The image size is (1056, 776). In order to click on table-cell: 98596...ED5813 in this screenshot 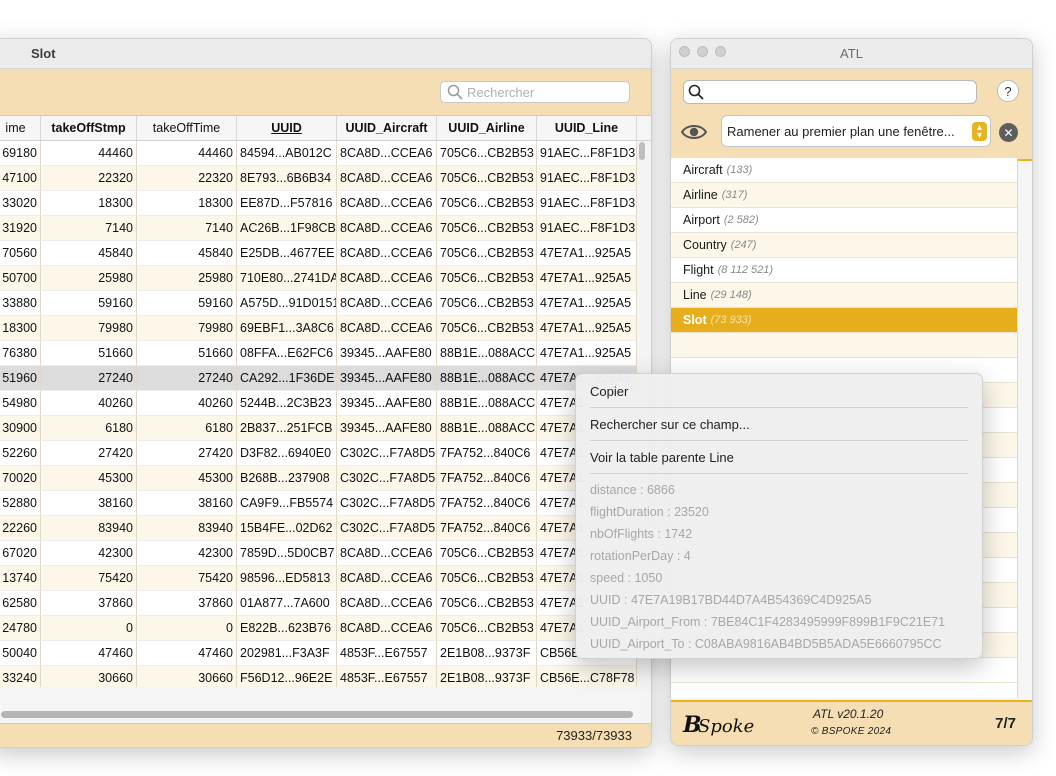, I will do `click(287, 578)`.